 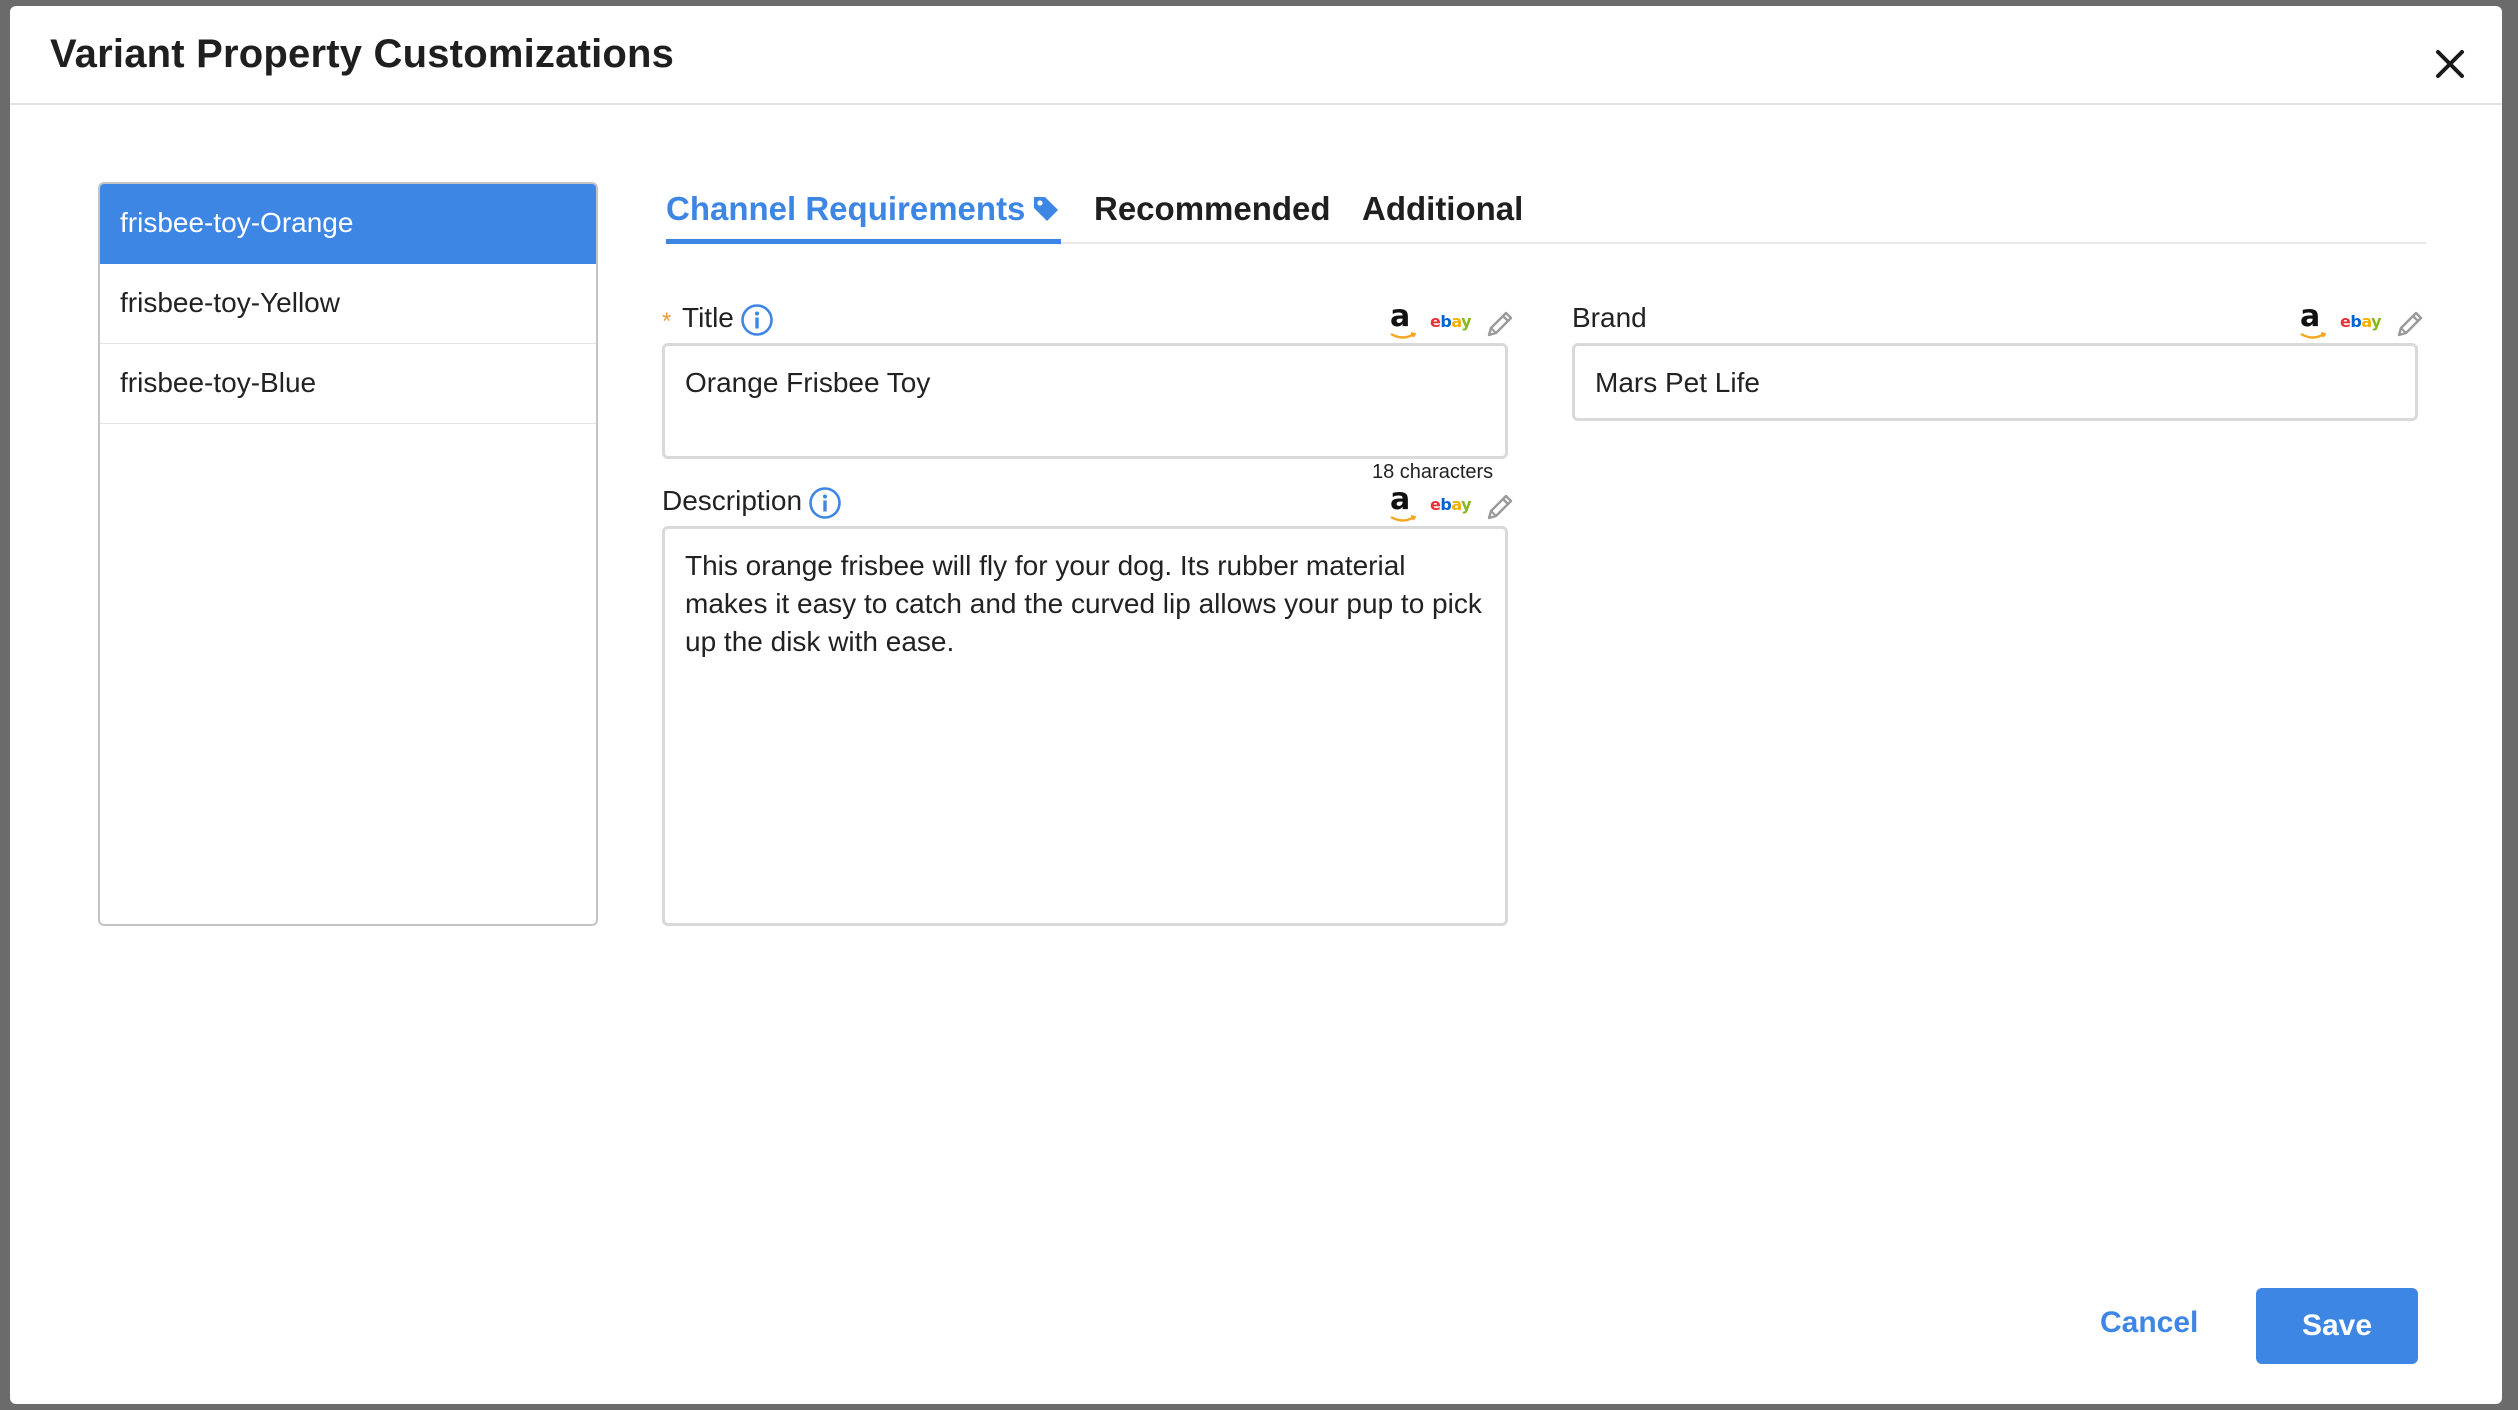 I want to click on required-mark: *, so click(x=667, y=321).